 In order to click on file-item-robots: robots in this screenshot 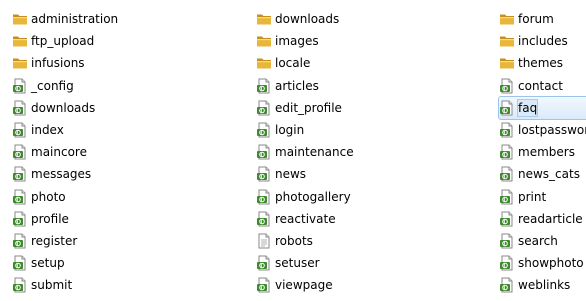, I will do `click(306, 241)`.